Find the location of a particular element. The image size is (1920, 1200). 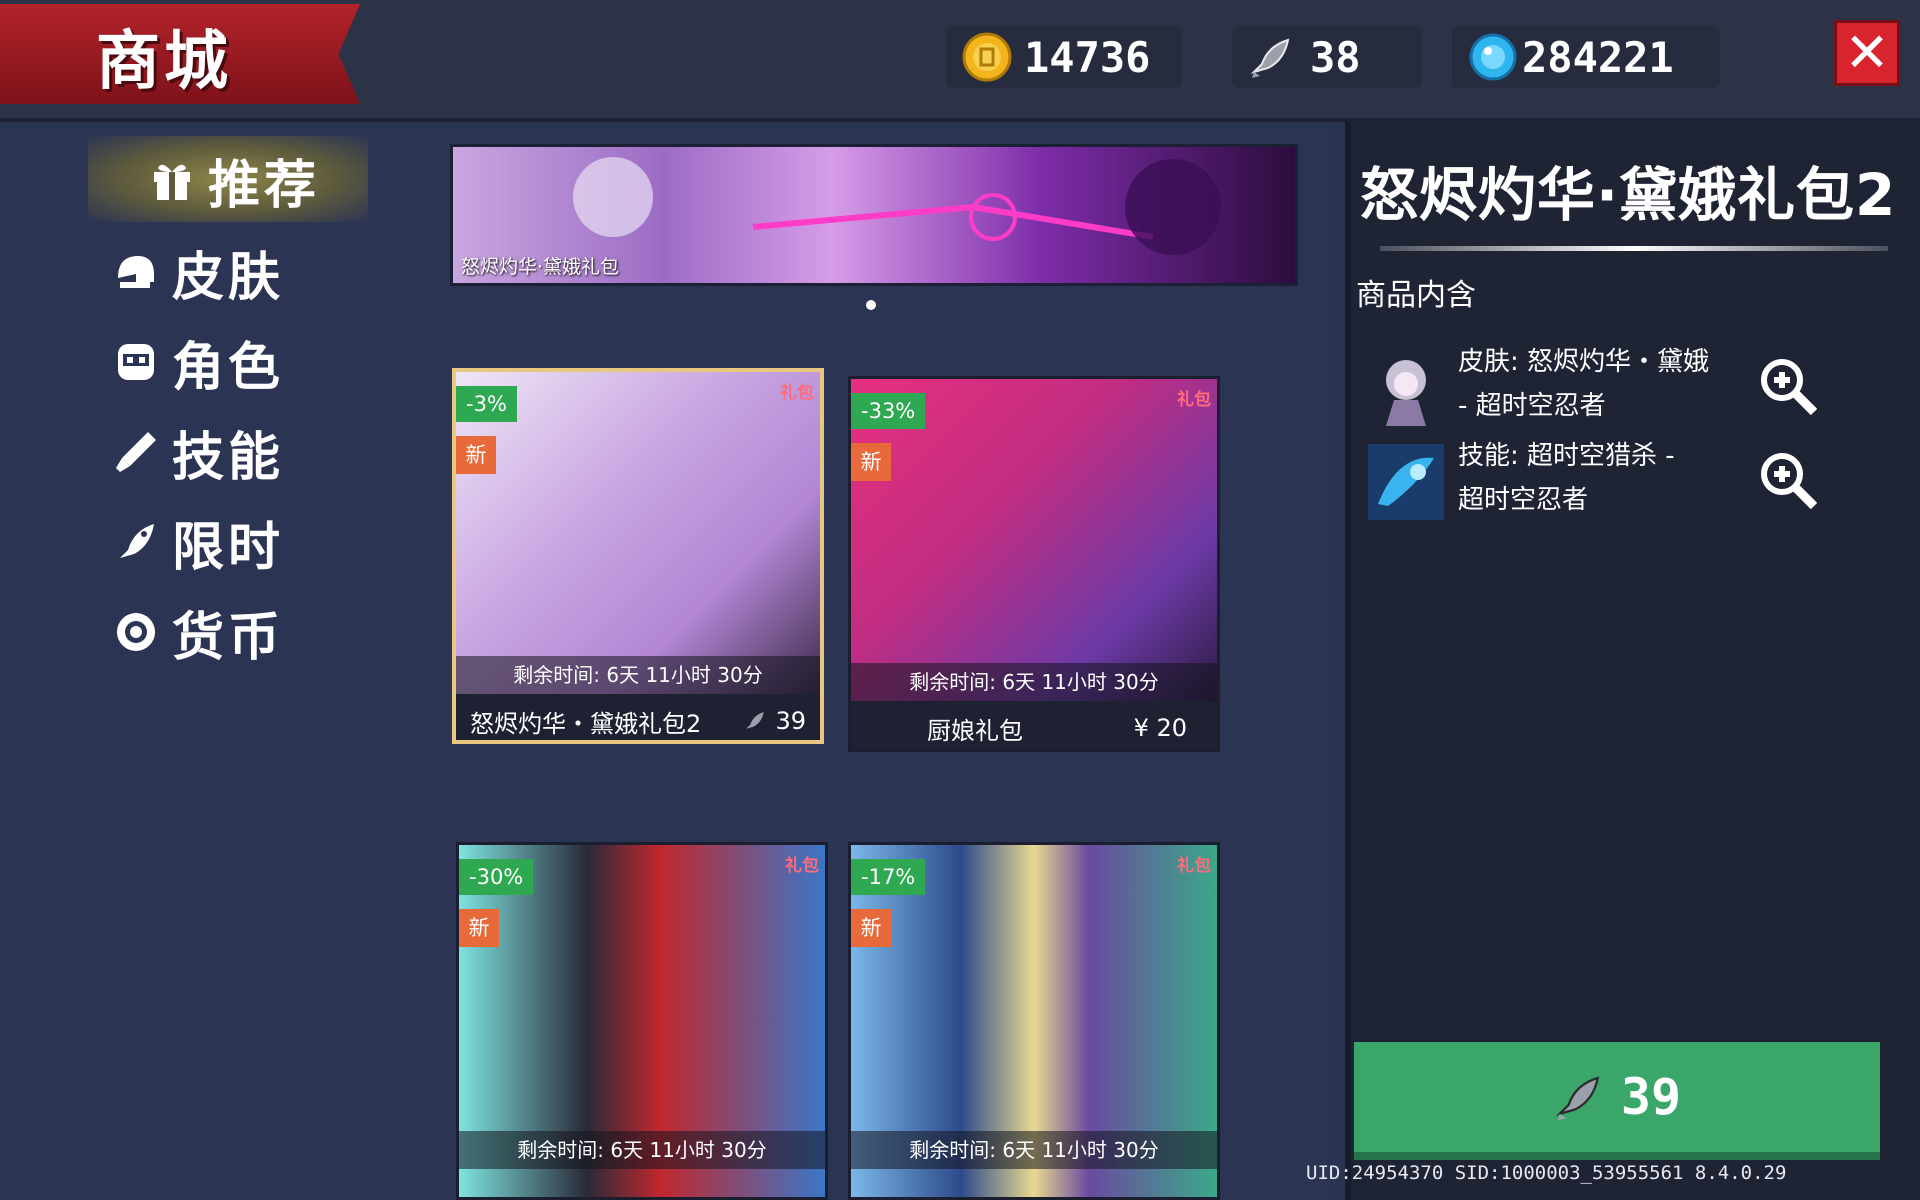

coin-value: 14736 is located at coordinates (1087, 57).